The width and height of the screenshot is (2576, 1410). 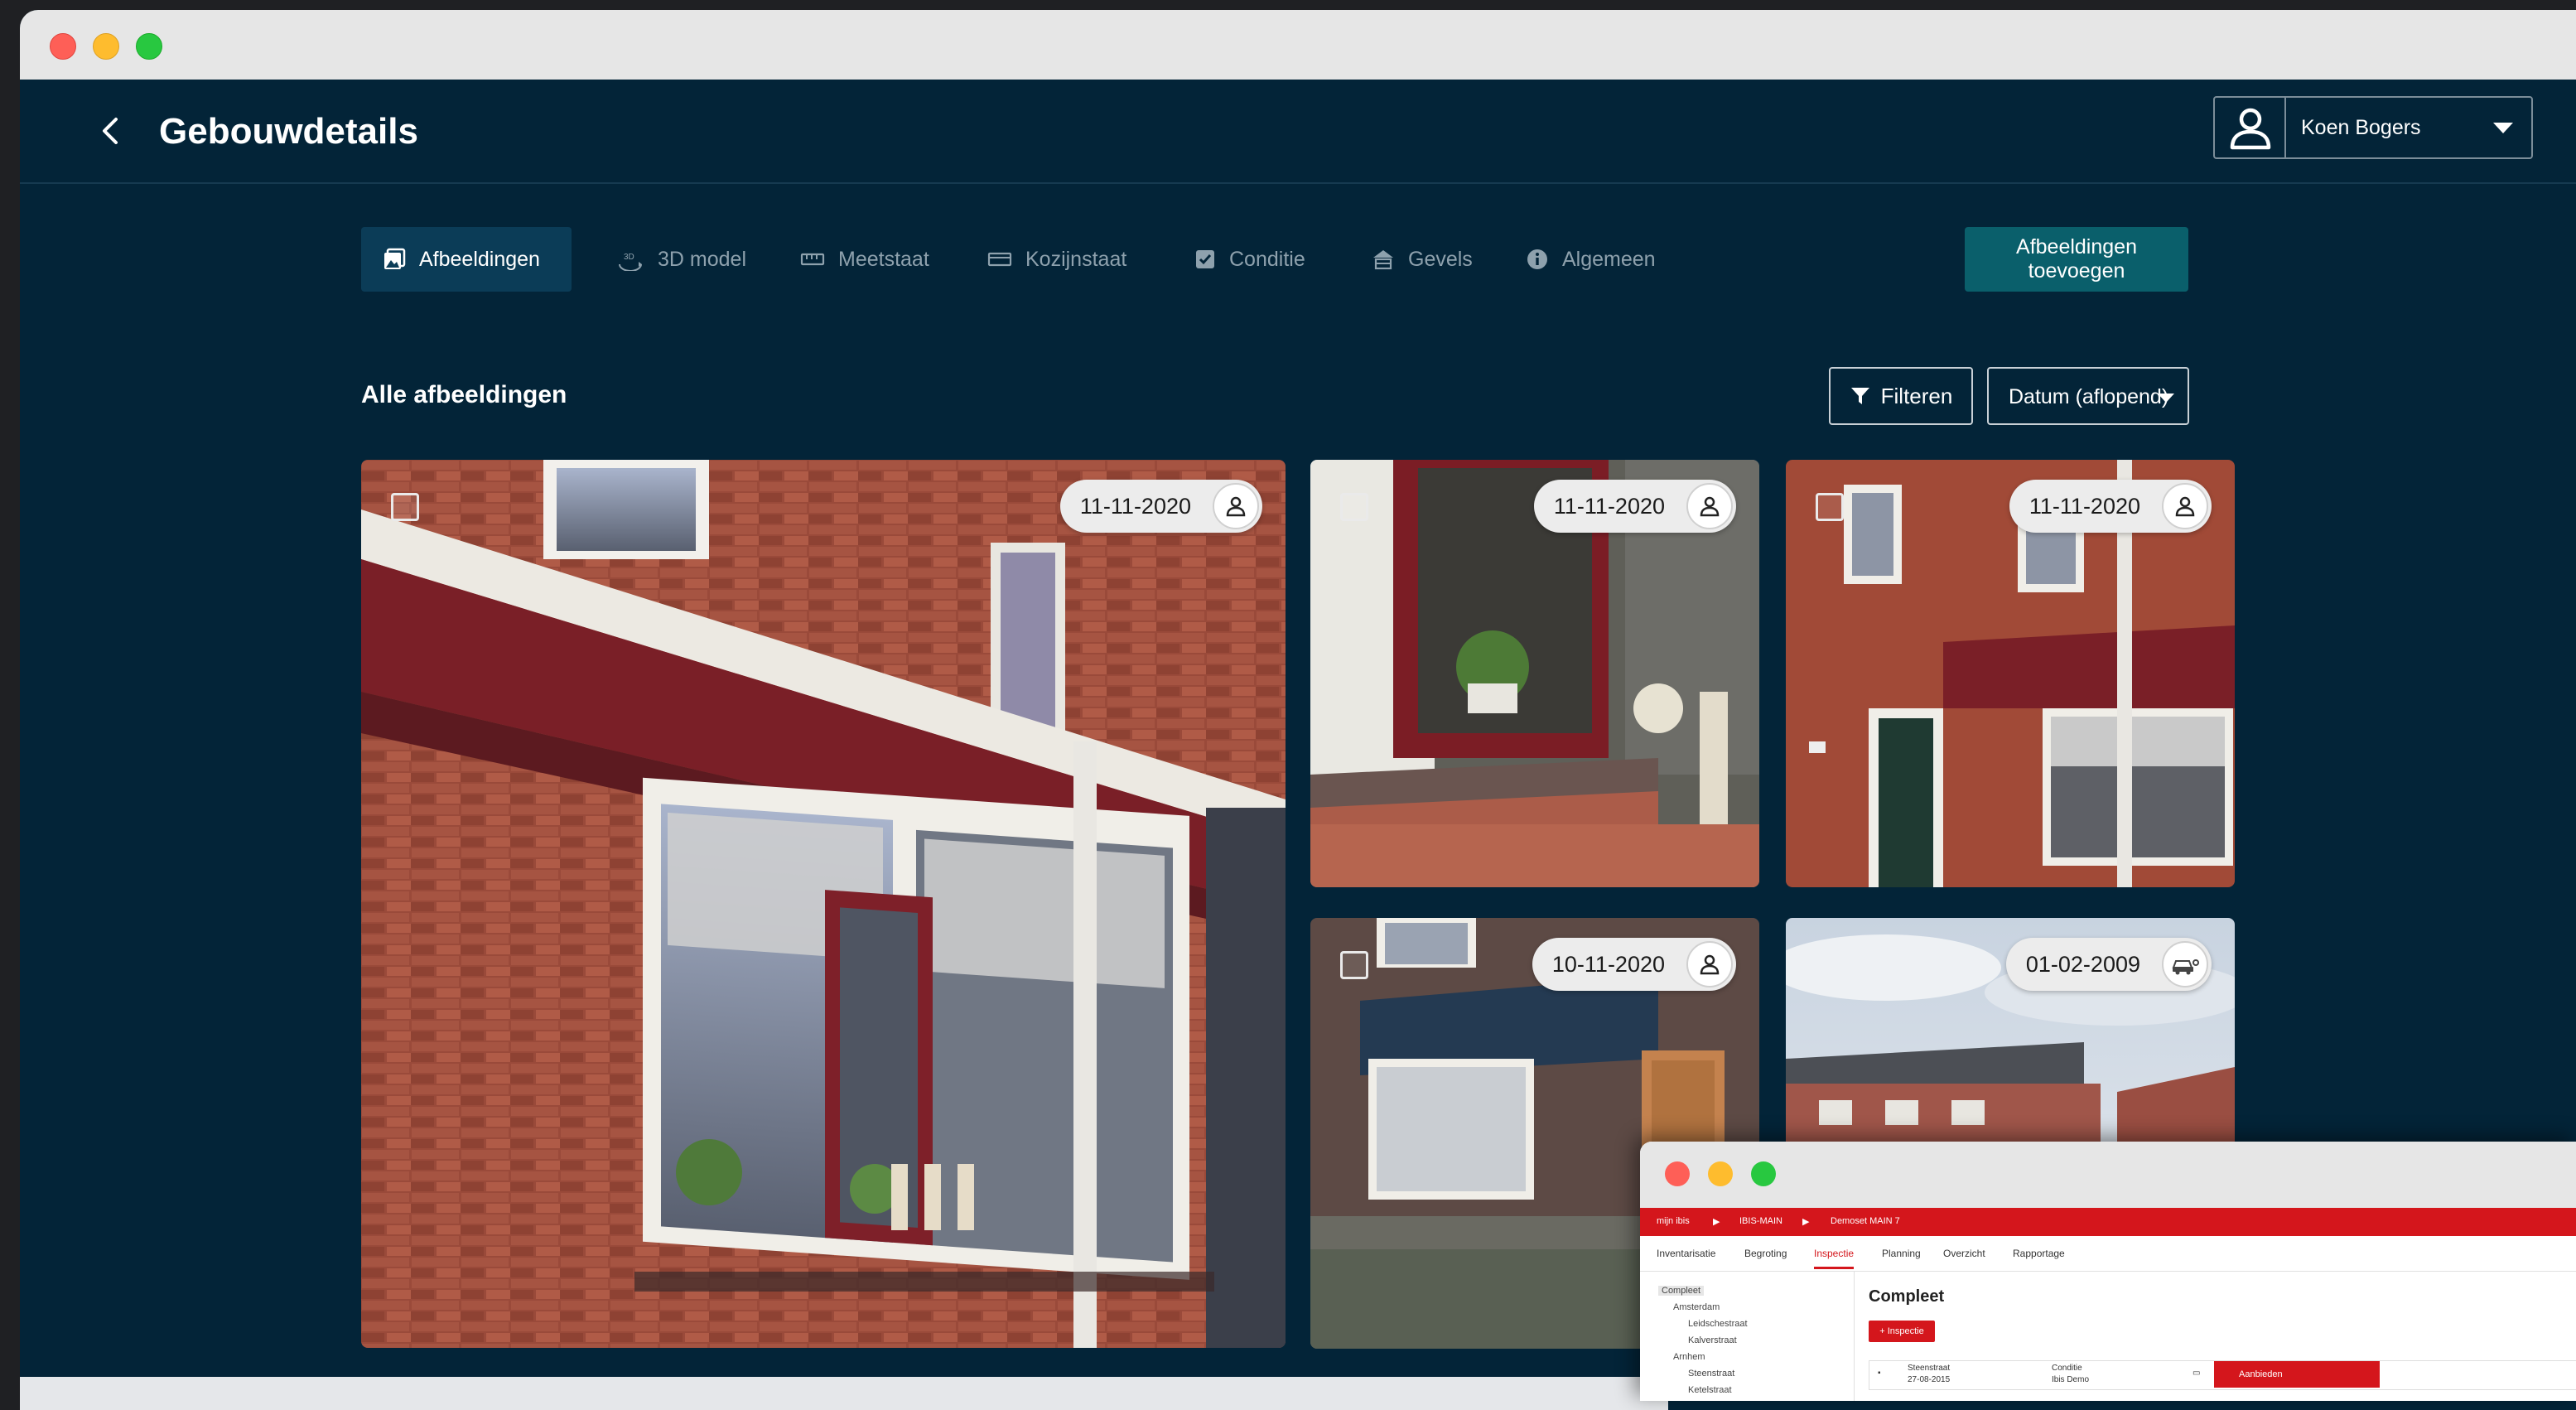 What do you see at coordinates (2071, 1380) in the screenshot?
I see `row-owner: Ibis Demo` at bounding box center [2071, 1380].